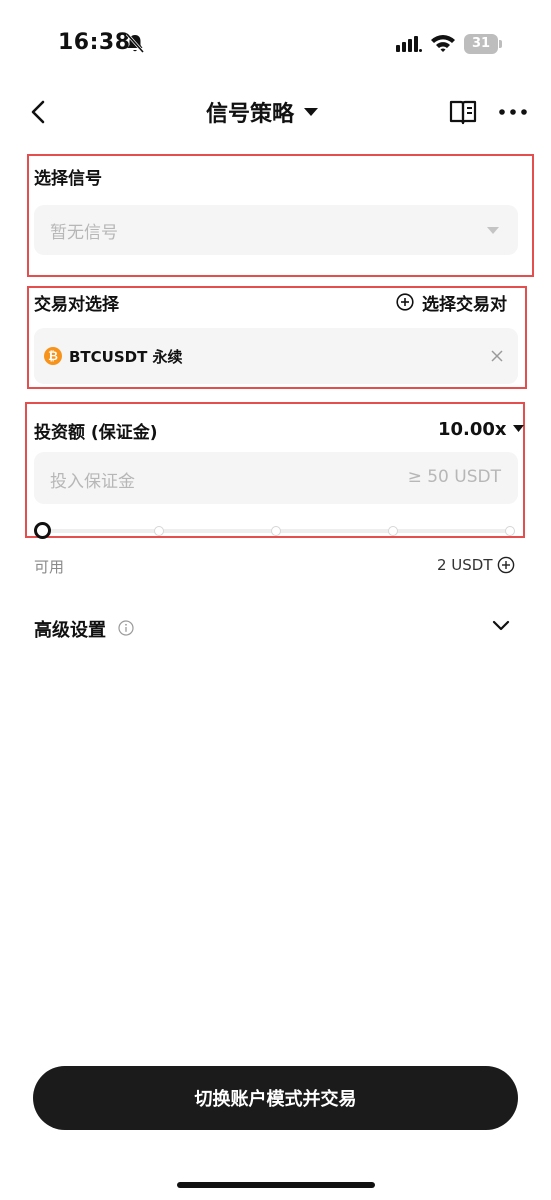  I want to click on slider-thumb, so click(42, 530).